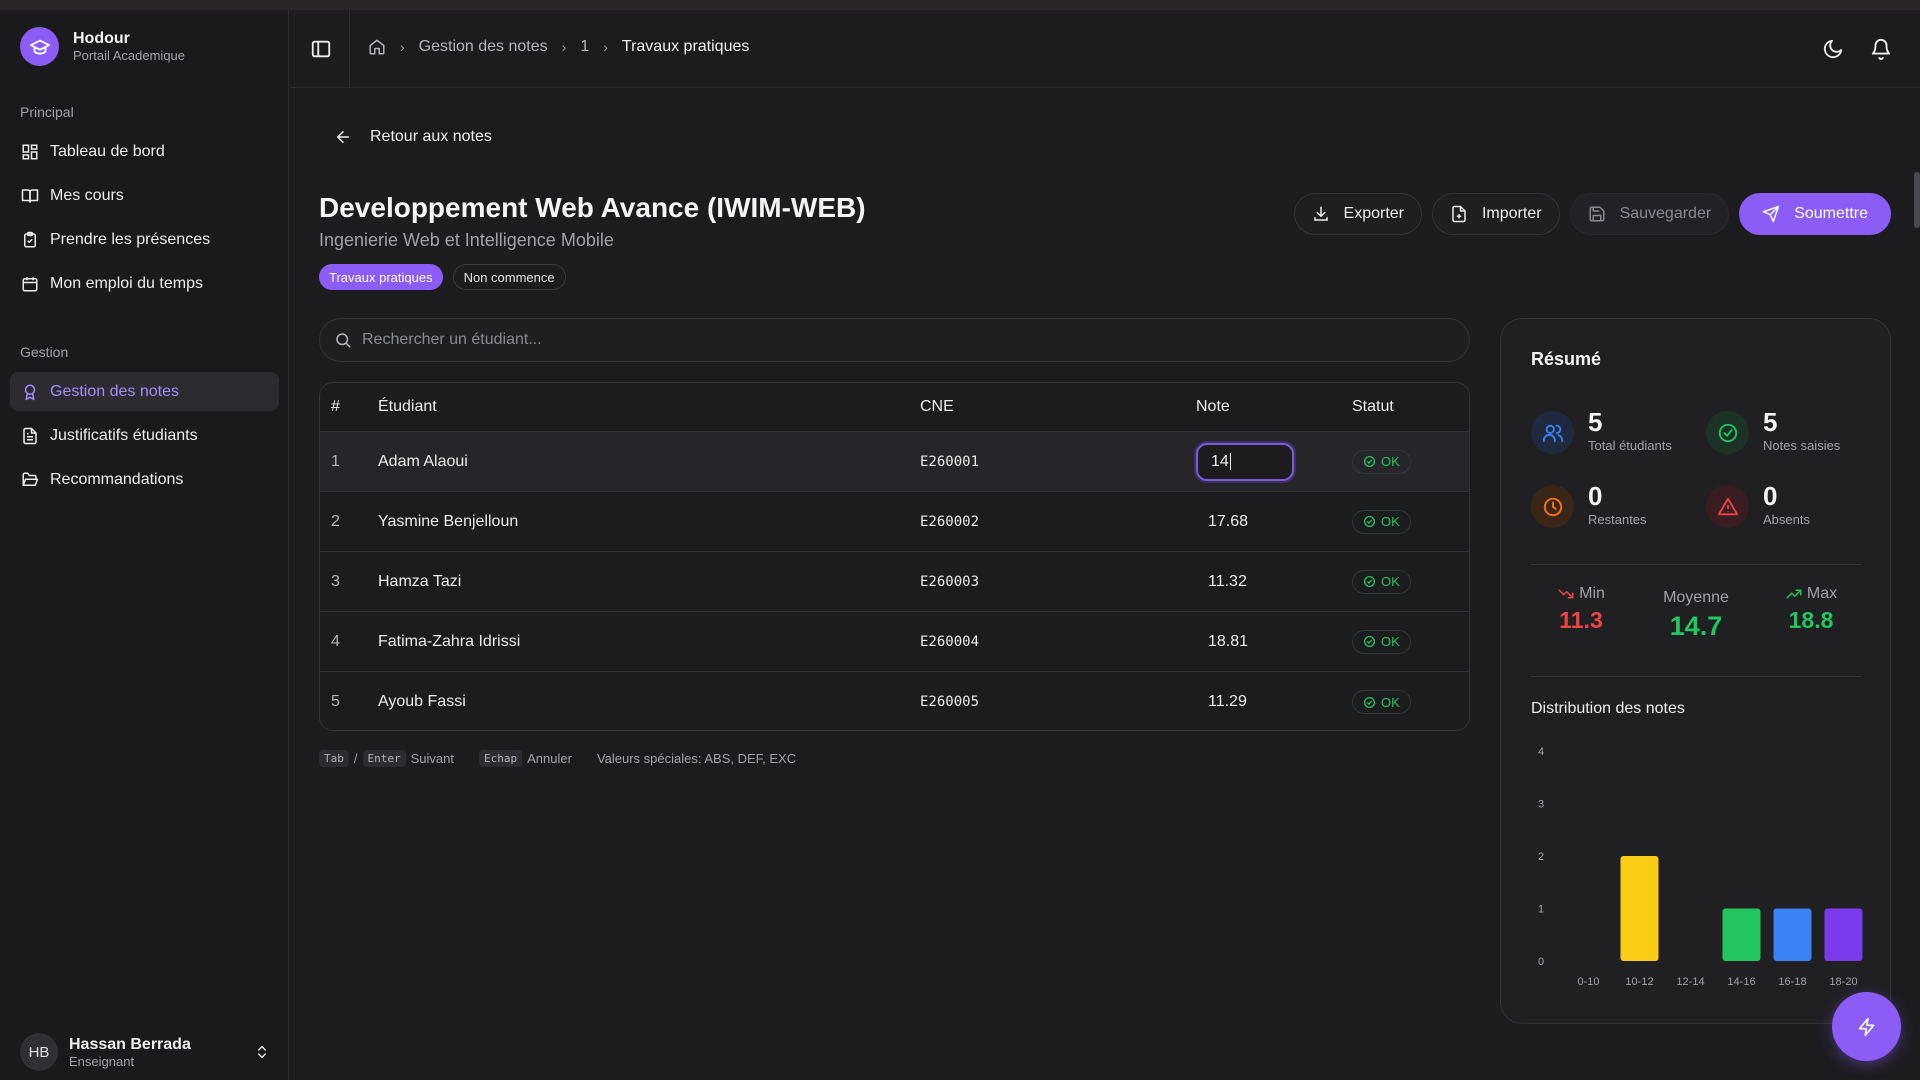 This screenshot has width=1920, height=1080. What do you see at coordinates (1833, 49) in the screenshot?
I see `moon-icon` at bounding box center [1833, 49].